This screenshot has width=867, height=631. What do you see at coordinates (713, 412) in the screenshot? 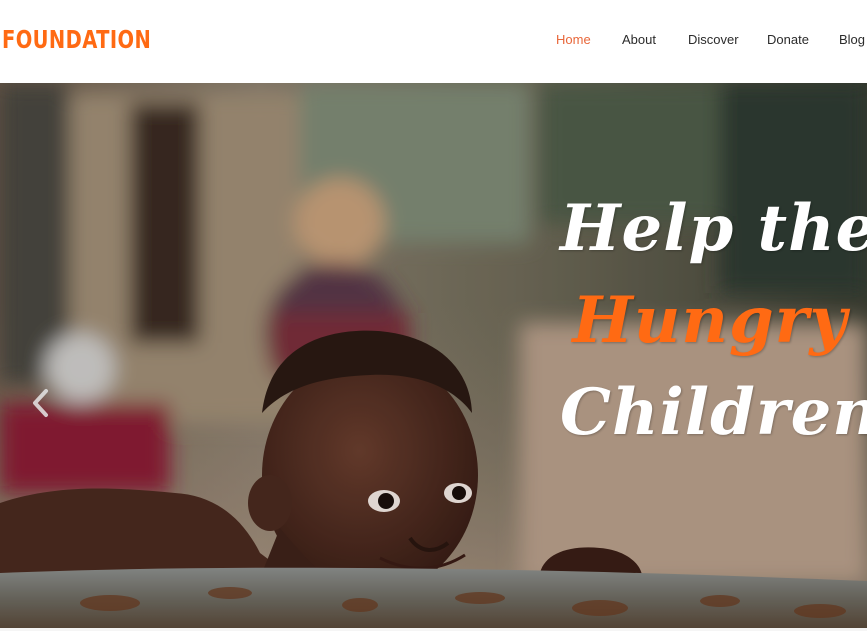
I see `hero-headline-line-3: Children` at bounding box center [713, 412].